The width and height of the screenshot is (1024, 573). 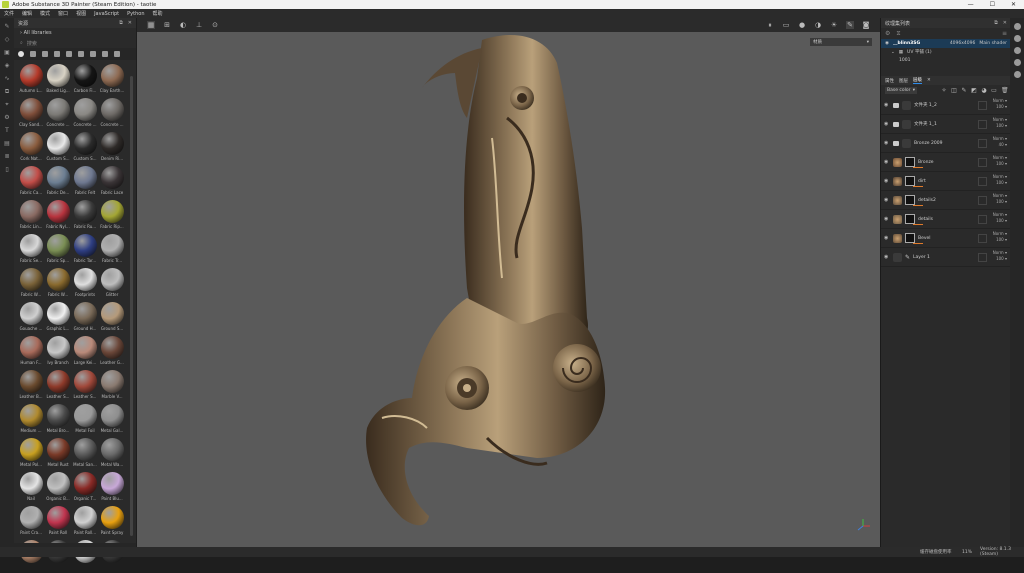 What do you see at coordinates (946, 219) in the screenshot?
I see `layer-row: ◉ details Norm ▾ 100 ▾` at bounding box center [946, 219].